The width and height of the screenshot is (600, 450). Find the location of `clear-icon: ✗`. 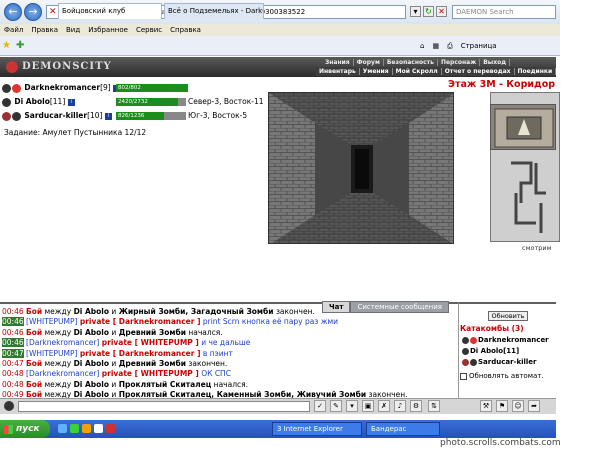

clear-icon: ✗ is located at coordinates (384, 406).